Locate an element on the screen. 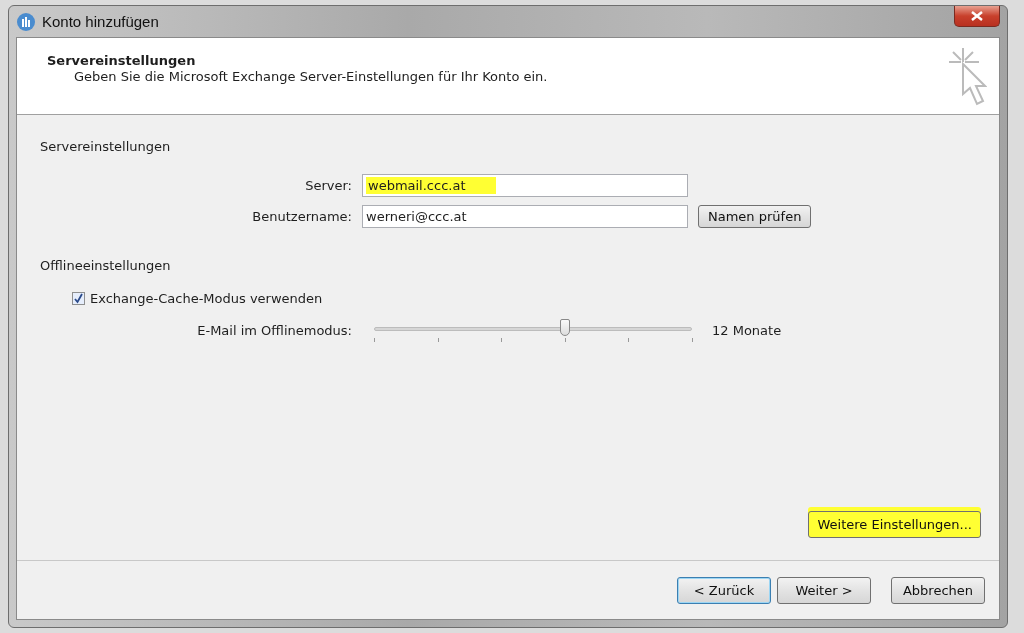 The height and width of the screenshot is (633, 1024). app-icon is located at coordinates (26, 21).